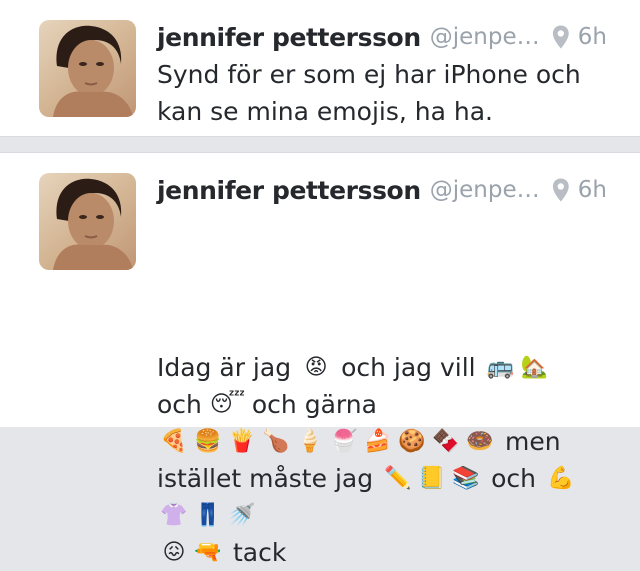 This screenshot has height=571, width=640. What do you see at coordinates (174, 552) in the screenshot?
I see `confounded-face-emoji: 😖` at bounding box center [174, 552].